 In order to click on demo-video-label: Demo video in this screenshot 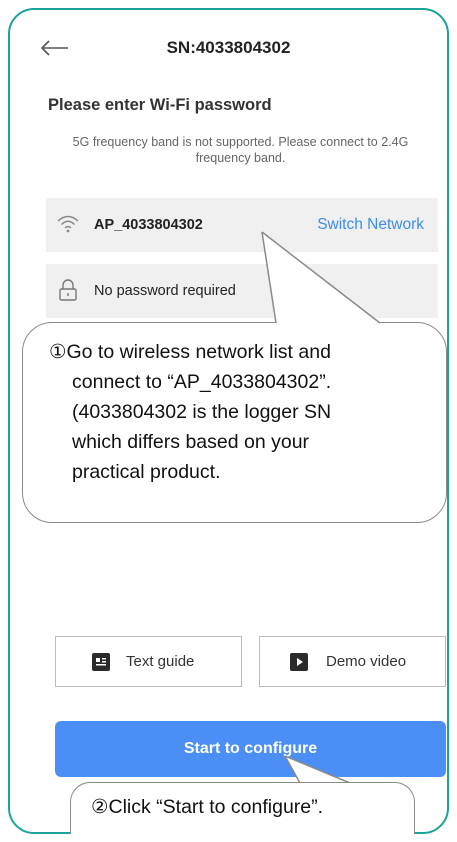, I will do `click(366, 661)`.